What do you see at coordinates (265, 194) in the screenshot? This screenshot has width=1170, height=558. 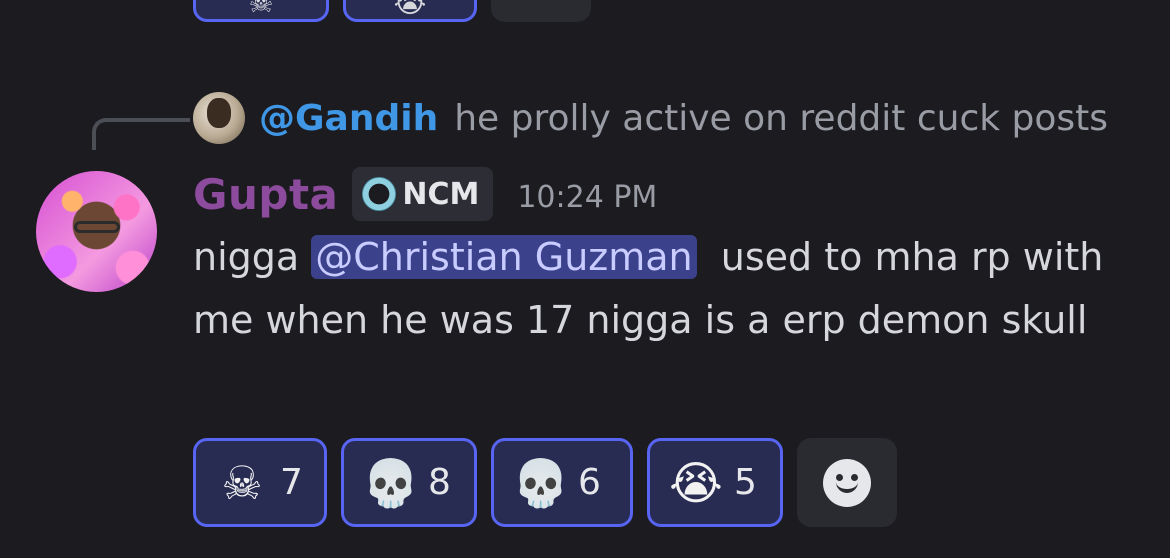 I see `username: Gupta` at bounding box center [265, 194].